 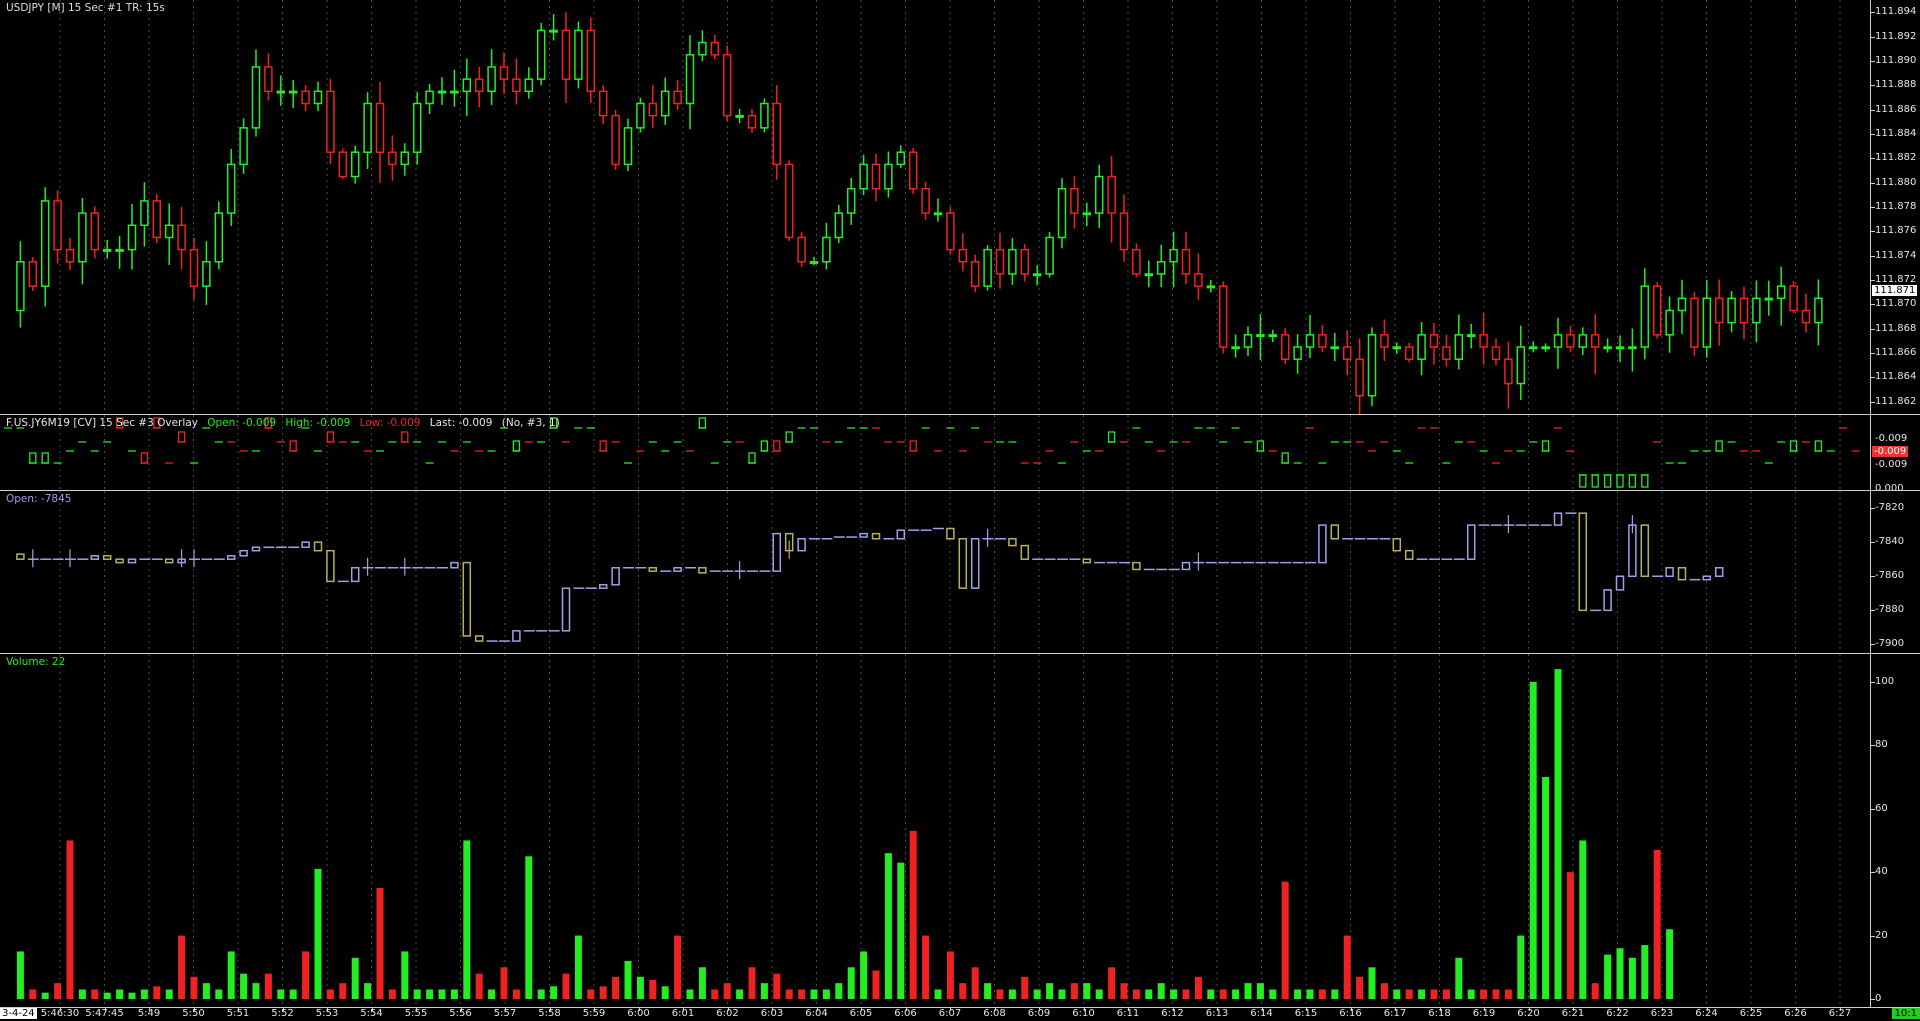 I want to click on axis-tick-label: 111.868, so click(x=1896, y=328).